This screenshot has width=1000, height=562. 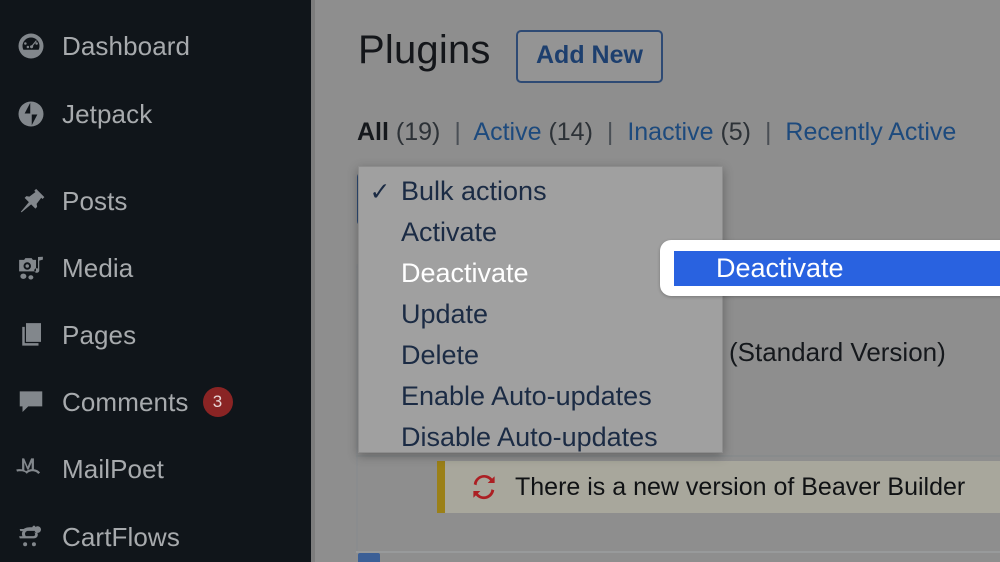 What do you see at coordinates (113, 468) in the screenshot?
I see `sidebar-item-label: MailPoet` at bounding box center [113, 468].